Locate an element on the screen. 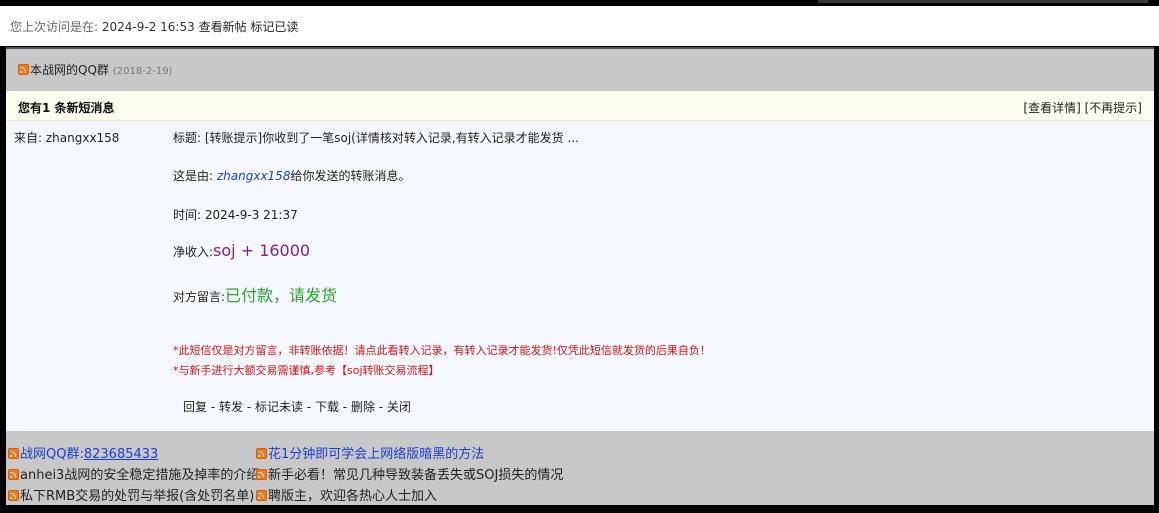 The width and height of the screenshot is (1159, 513). qq-group-label: 战网QQ群: is located at coordinates (52, 454).